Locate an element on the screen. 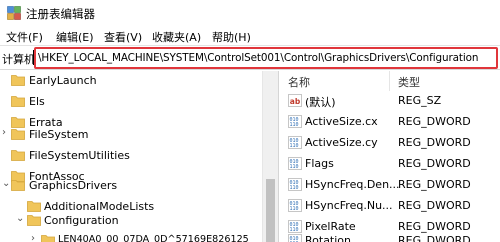 This screenshot has width=500, height=242. menu-bar: 文件(F) 编辑(E) 查看(V) 收藏夹(A) 帮助(H) is located at coordinates (250, 35).